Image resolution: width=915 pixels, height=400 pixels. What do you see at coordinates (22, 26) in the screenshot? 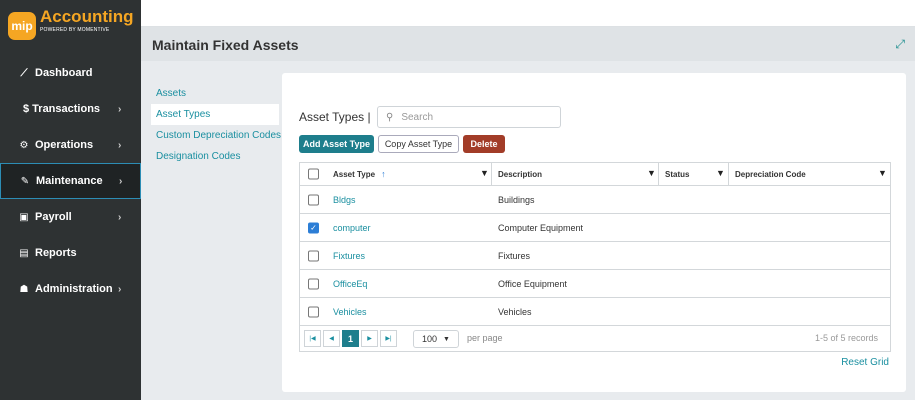
I see `logo-badge: mip` at bounding box center [22, 26].